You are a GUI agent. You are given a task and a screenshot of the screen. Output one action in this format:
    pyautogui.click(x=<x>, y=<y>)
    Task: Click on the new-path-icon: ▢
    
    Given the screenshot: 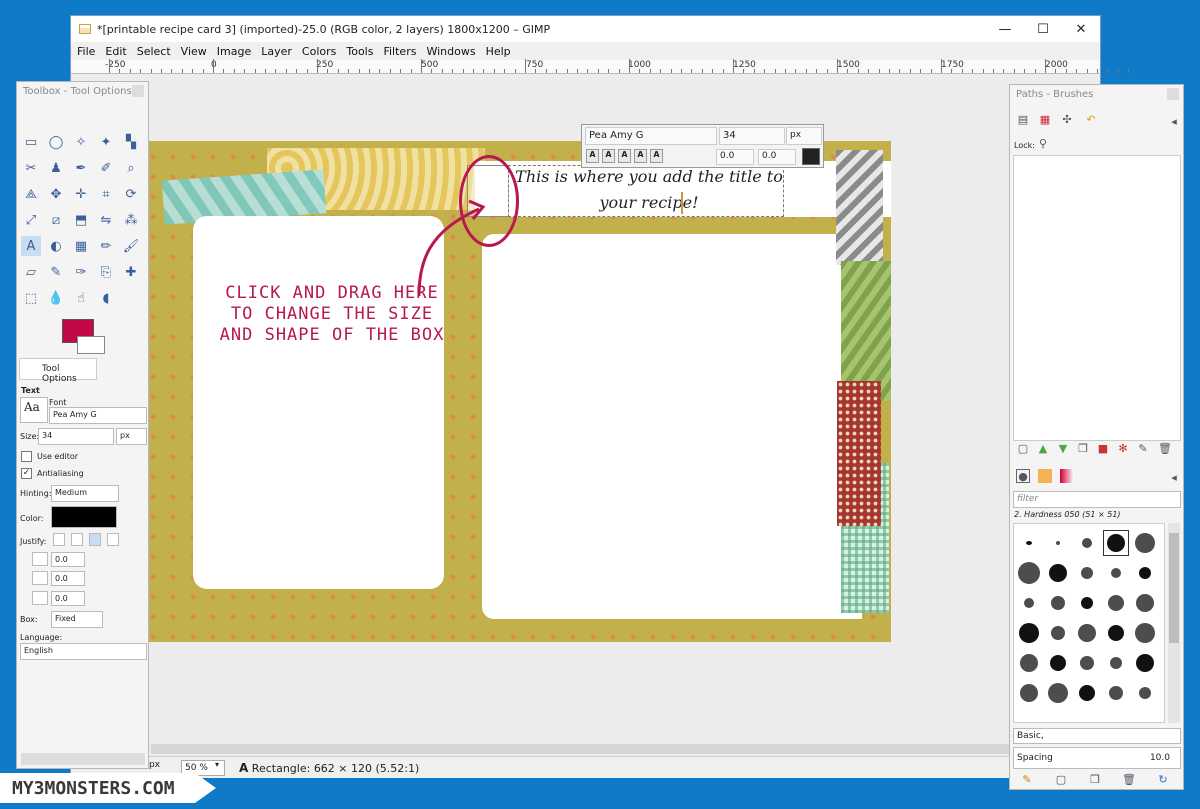 What is the action you would take?
    pyautogui.click(x=1023, y=449)
    